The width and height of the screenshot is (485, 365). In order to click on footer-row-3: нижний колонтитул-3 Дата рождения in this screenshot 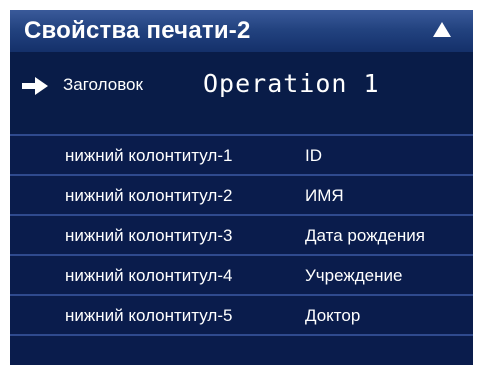, I will do `click(241, 235)`.